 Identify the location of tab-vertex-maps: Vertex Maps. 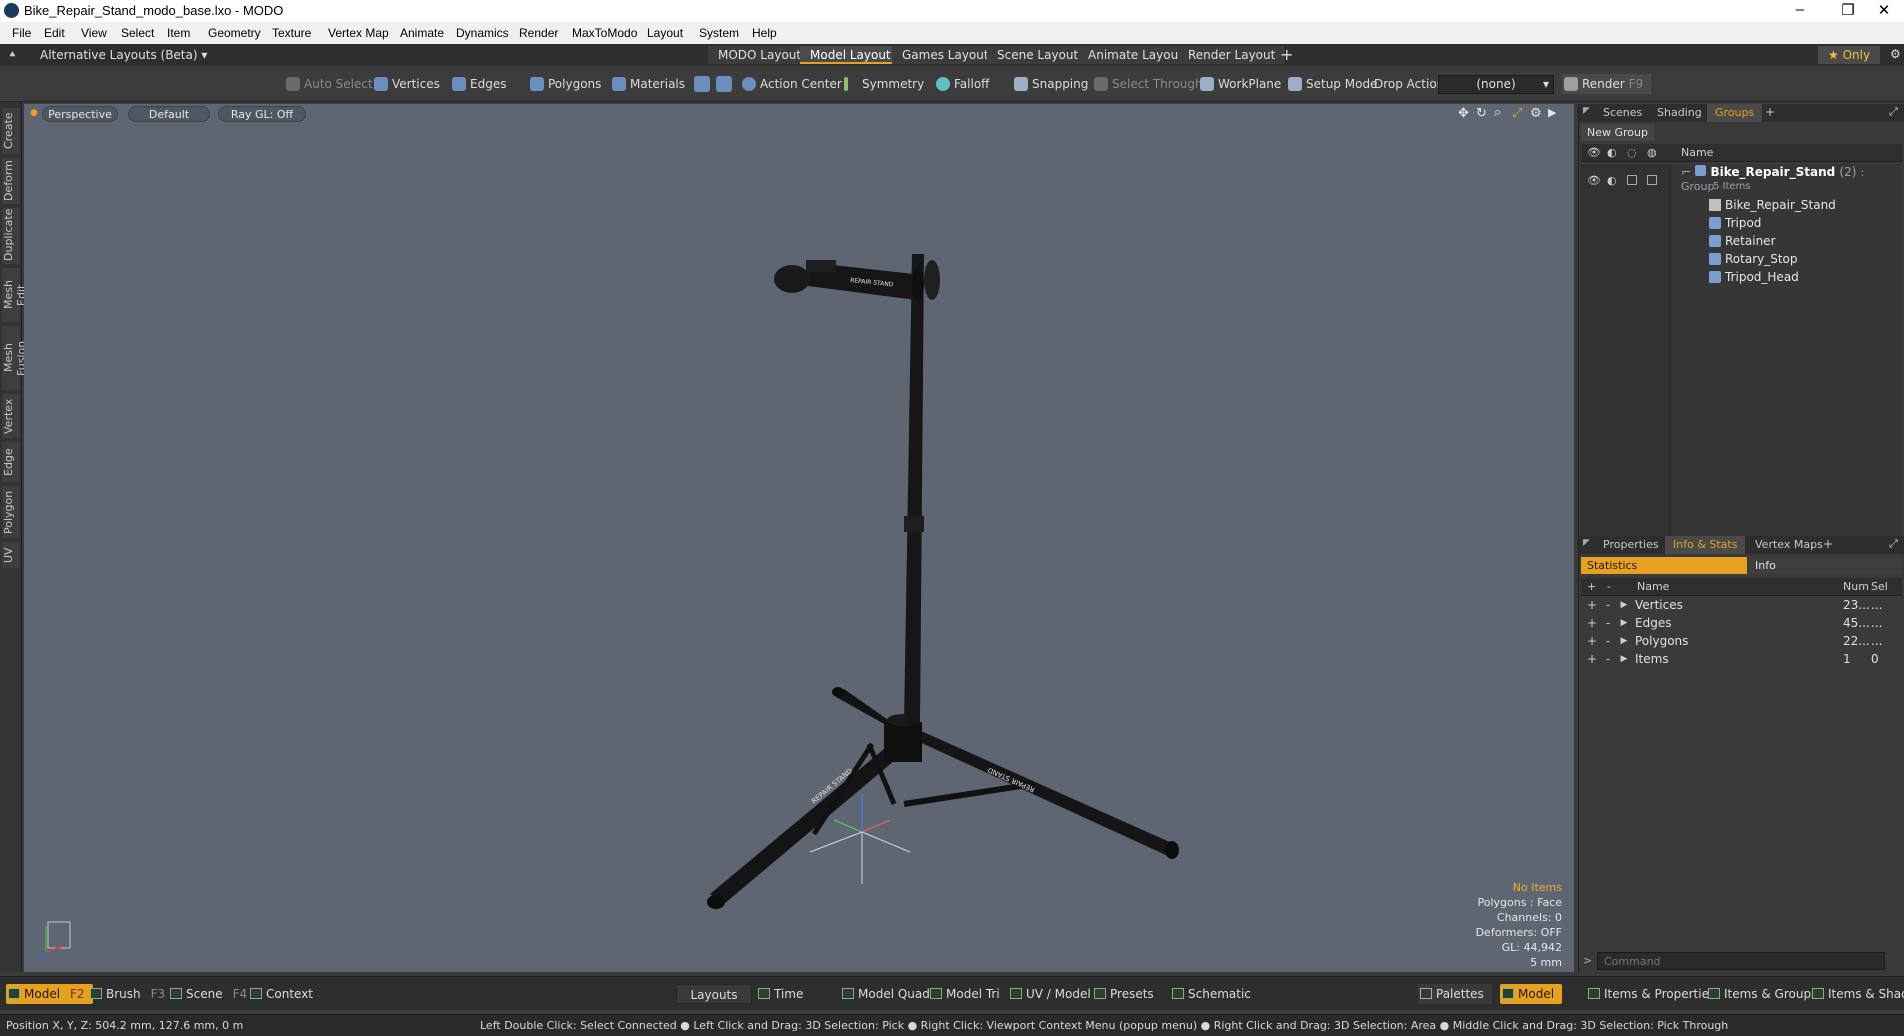
(1789, 545).